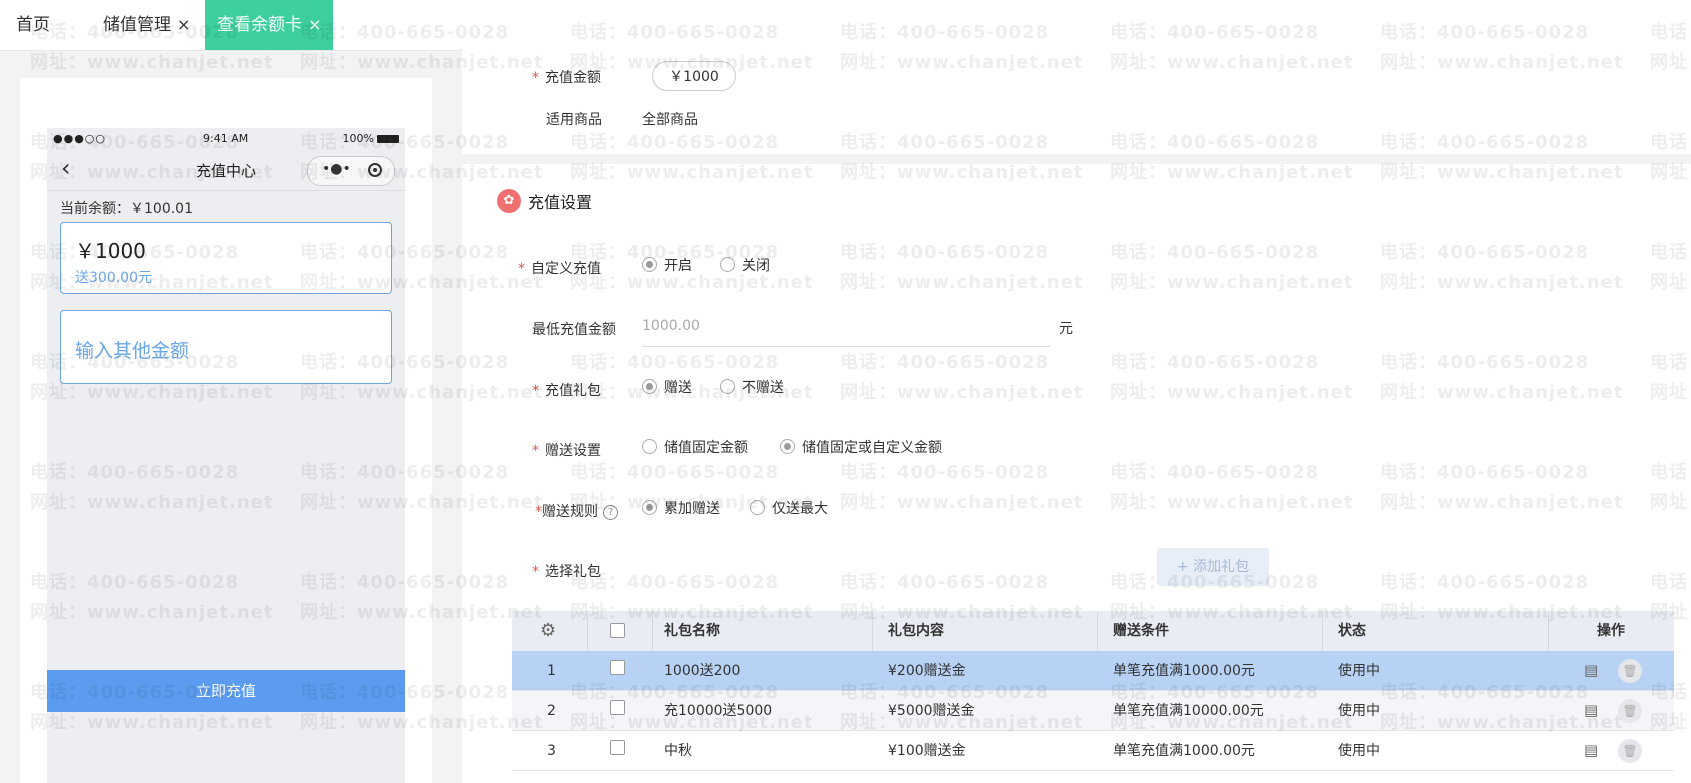 The width and height of the screenshot is (1691, 783). What do you see at coordinates (566, 572) in the screenshot?
I see `select-package-label: * 选择礼包` at bounding box center [566, 572].